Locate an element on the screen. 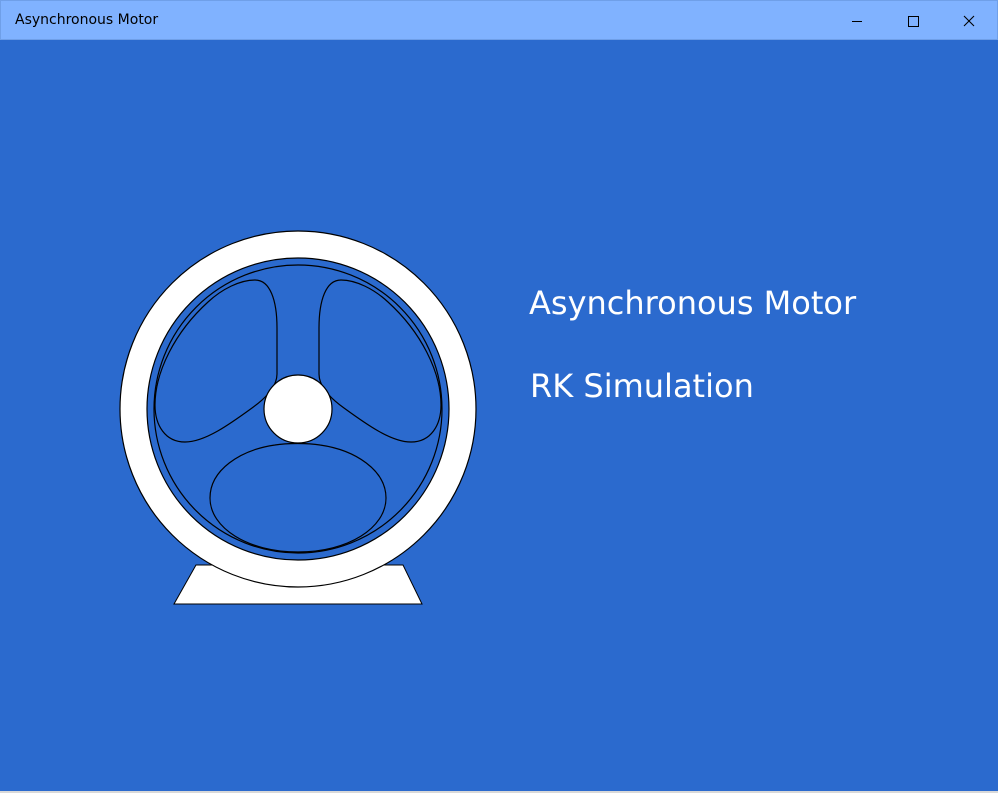 Image resolution: width=998 pixels, height=793 pixels. maximize-icon is located at coordinates (913, 21).